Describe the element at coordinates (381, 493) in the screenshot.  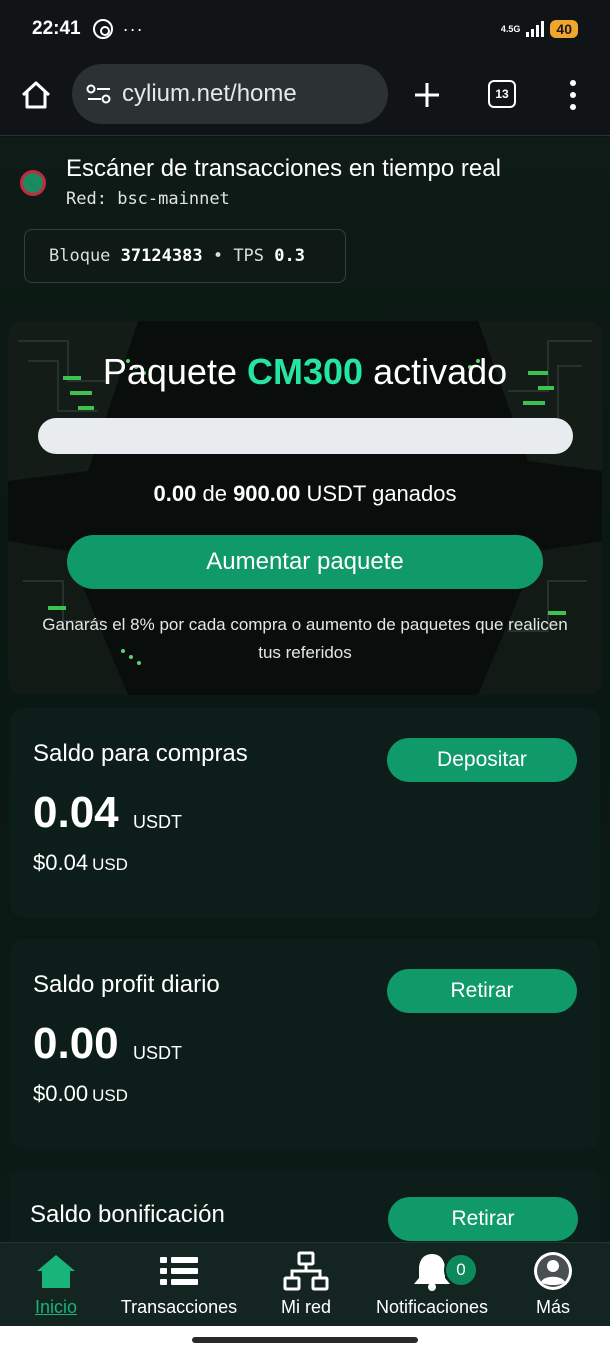
I see `earned-suffix: USDT ganados` at that location.